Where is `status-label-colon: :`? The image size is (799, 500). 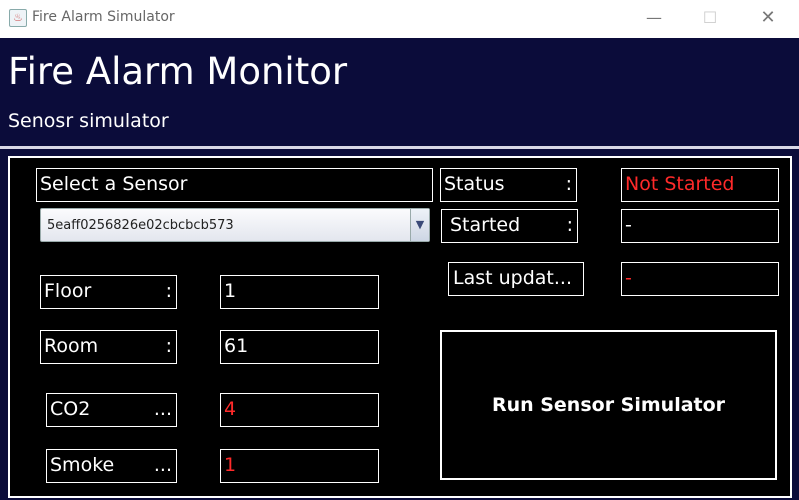
status-label-colon: : is located at coordinates (568, 184).